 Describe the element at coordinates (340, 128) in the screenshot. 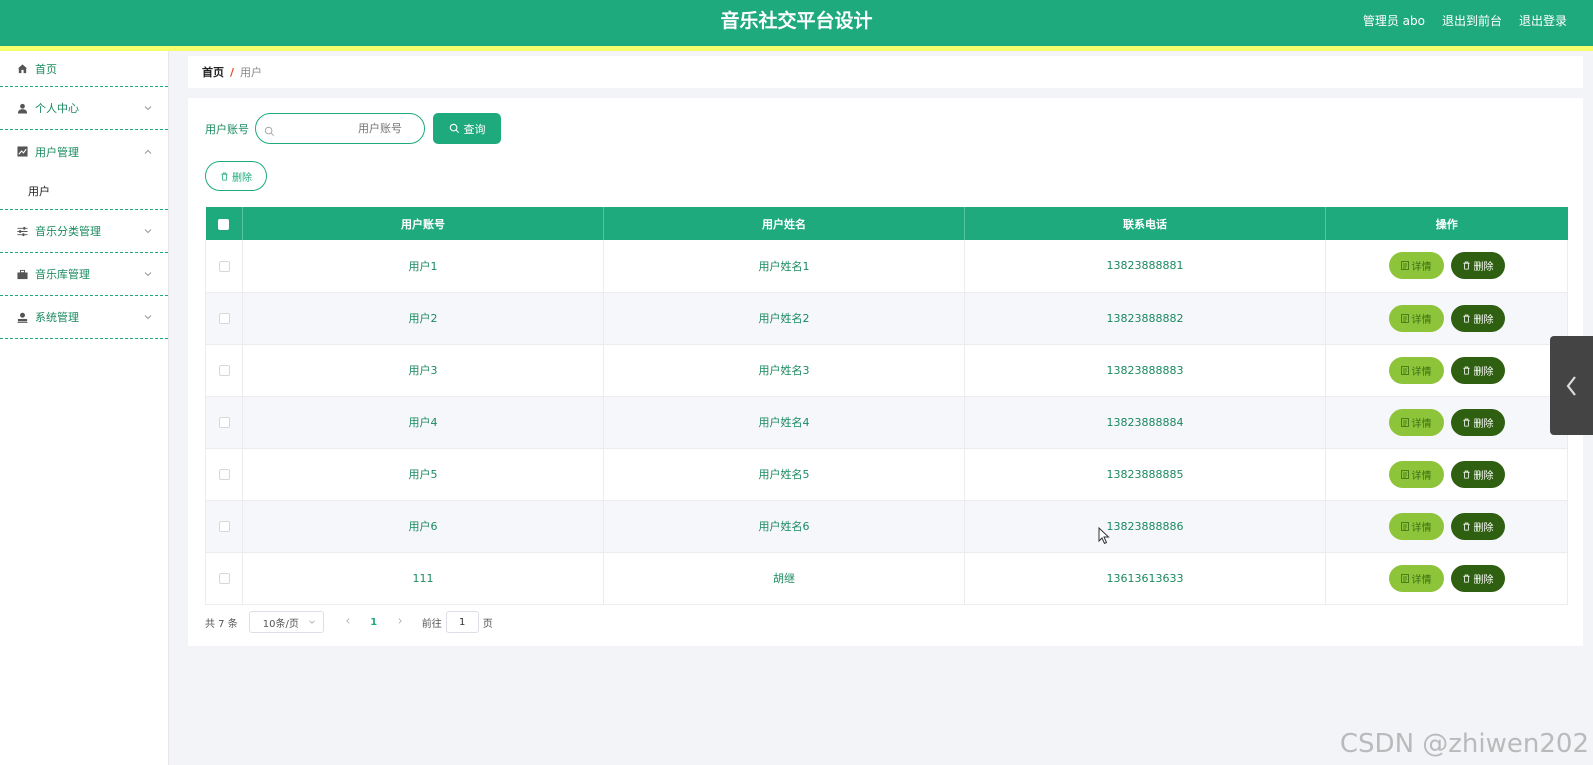

I see `search-input` at that location.